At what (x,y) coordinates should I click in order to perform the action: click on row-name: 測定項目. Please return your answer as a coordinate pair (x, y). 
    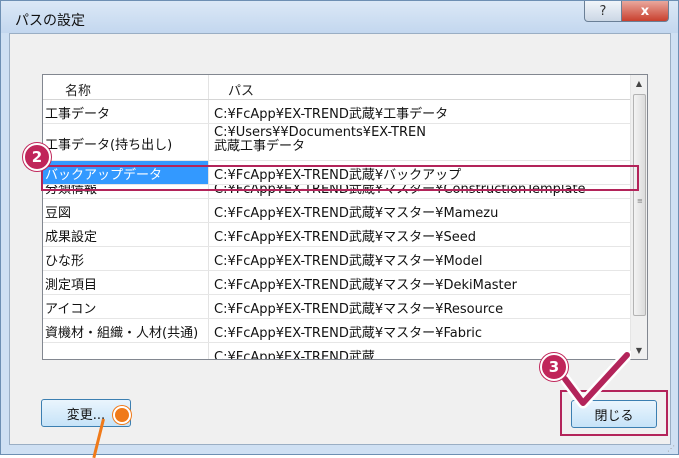
    Looking at the image, I should click on (71, 285).